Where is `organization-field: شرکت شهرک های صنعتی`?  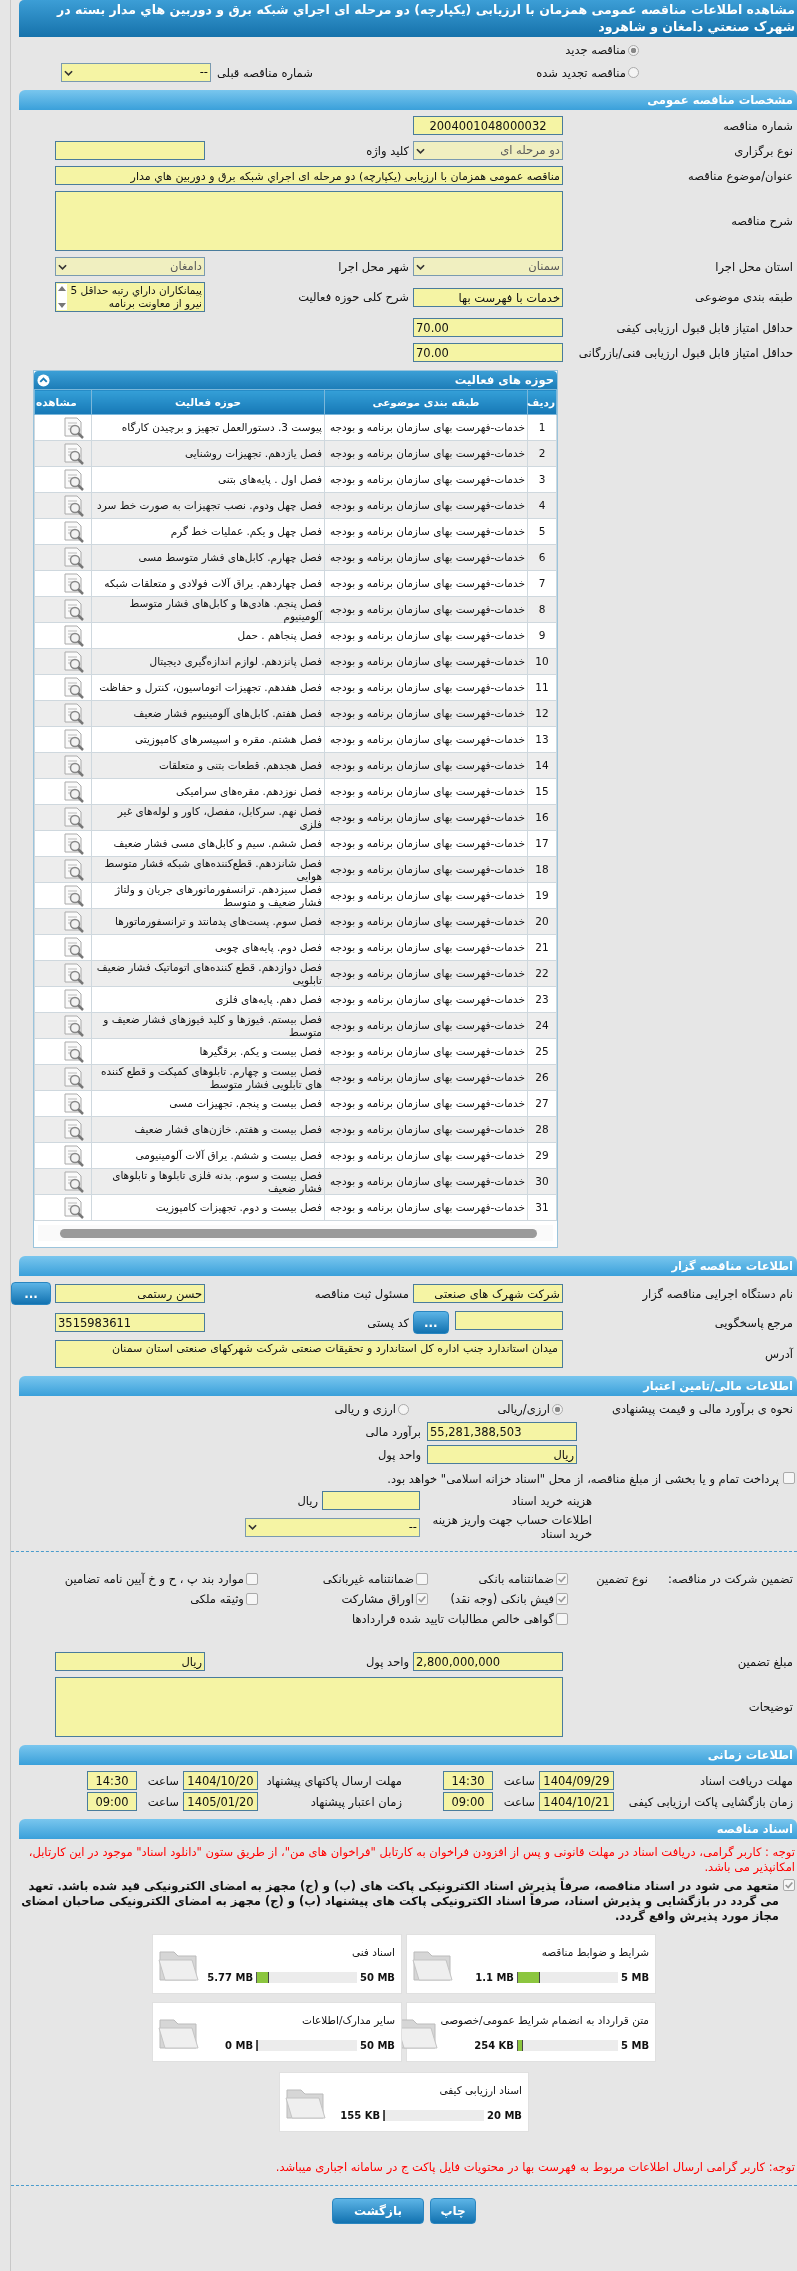
organization-field: شرکت شهرک های صنعتی is located at coordinates (488, 1293).